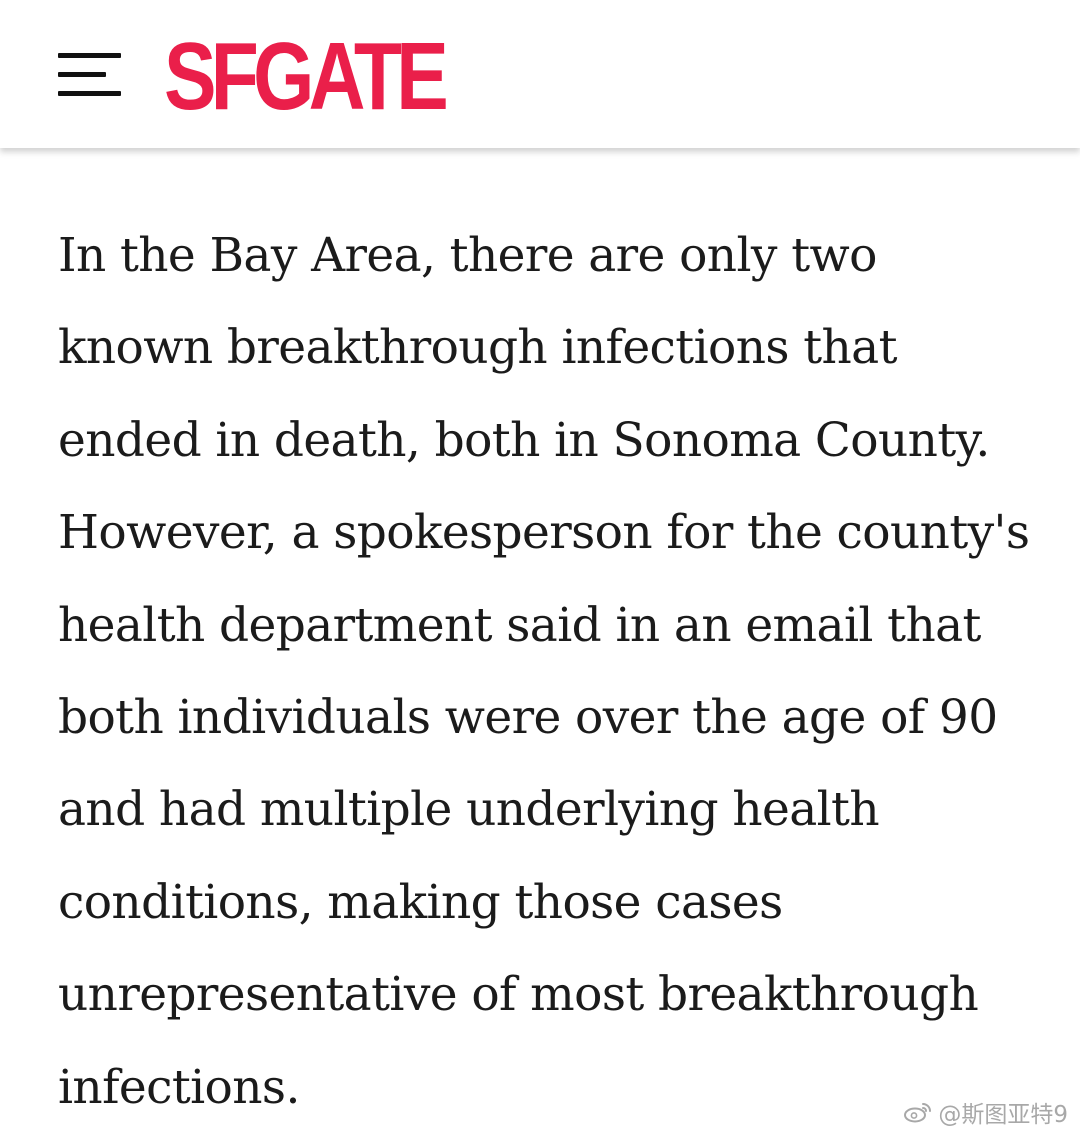  I want to click on logo-text: SFGATE, so click(306, 76).